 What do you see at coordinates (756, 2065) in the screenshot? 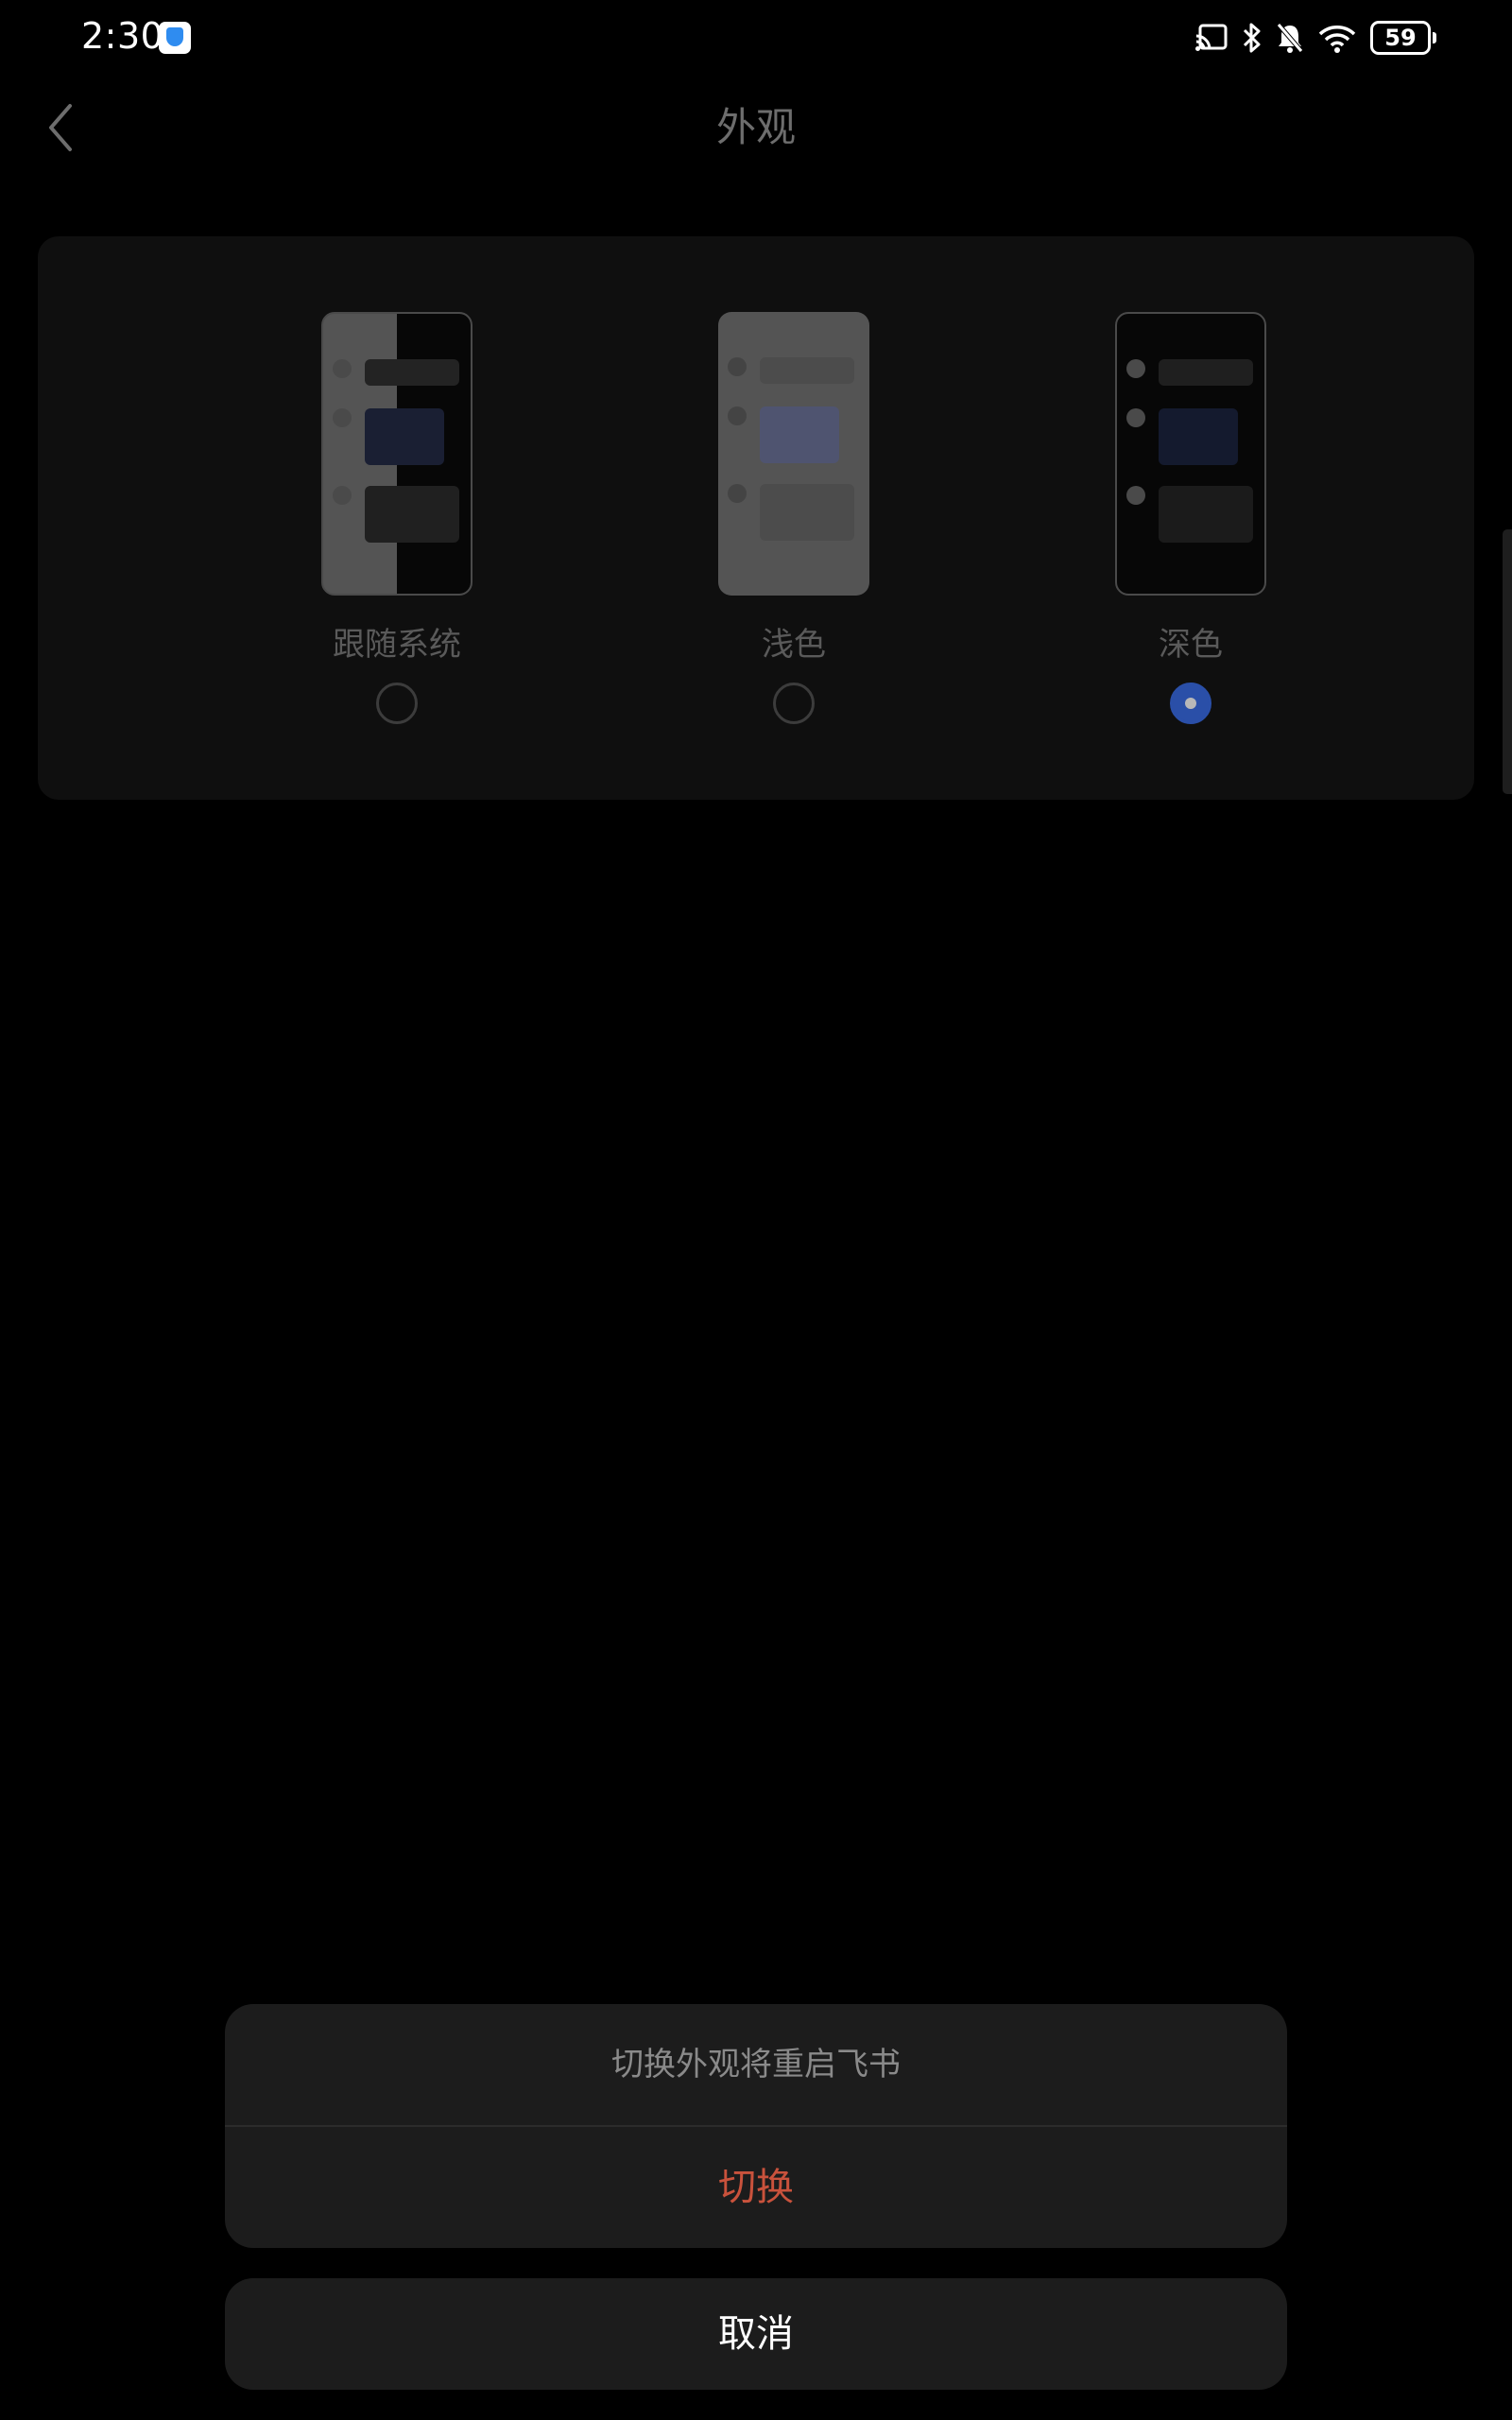
I see `dialog-message: 切换外观将重启飞书` at bounding box center [756, 2065].